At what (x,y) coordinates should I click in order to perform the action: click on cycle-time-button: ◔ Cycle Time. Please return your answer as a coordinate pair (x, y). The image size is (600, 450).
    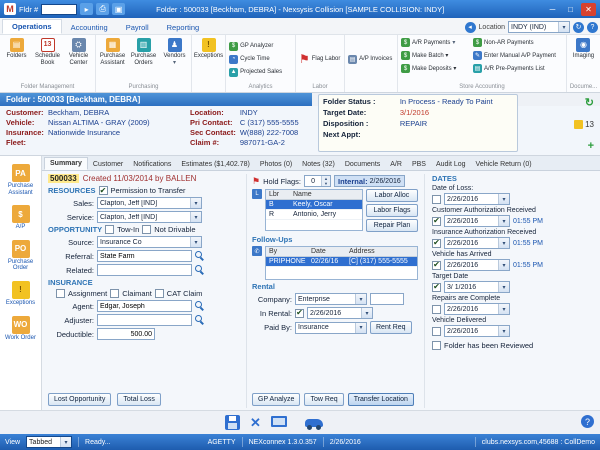
    Looking at the image, I should click on (249, 59).